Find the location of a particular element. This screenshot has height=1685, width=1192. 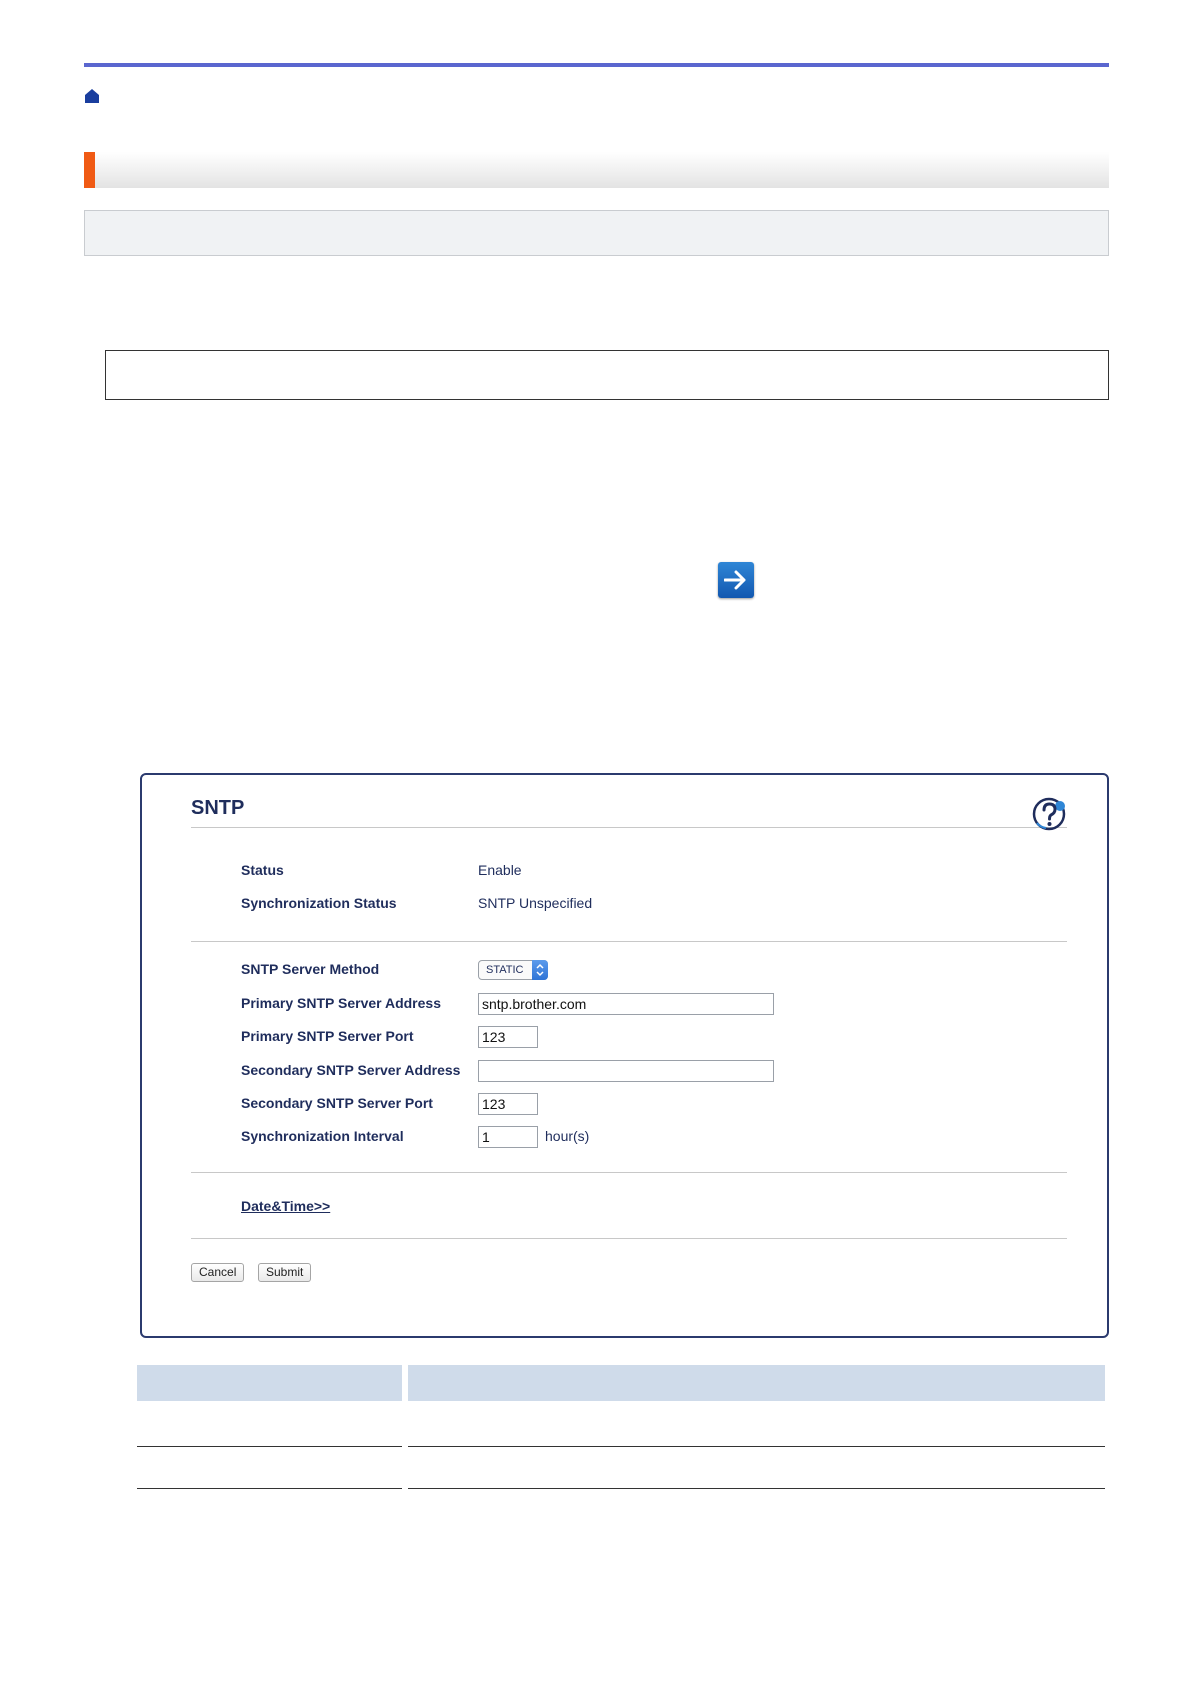

secondary-address-input is located at coordinates (626, 1071).